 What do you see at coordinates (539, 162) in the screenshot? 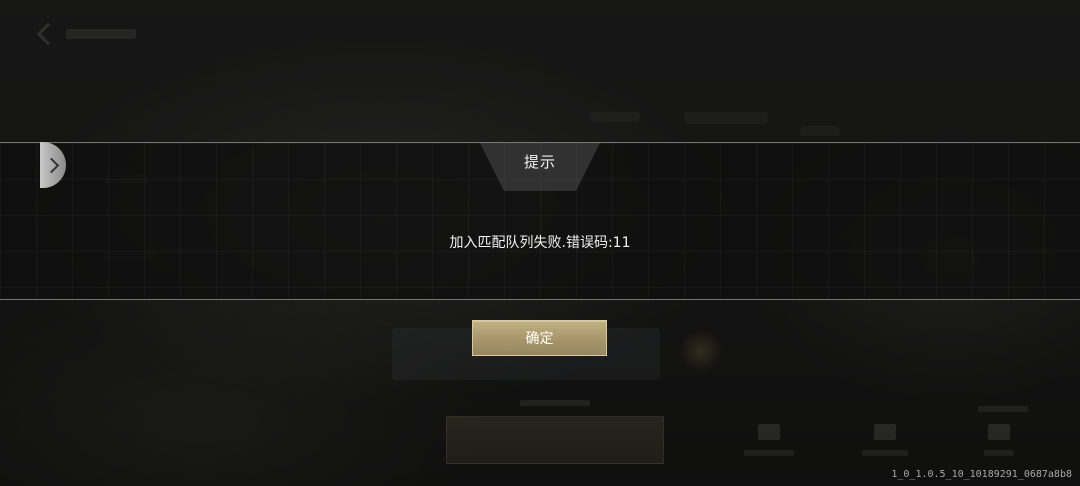
I see `dialog-title: 提示` at bounding box center [539, 162].